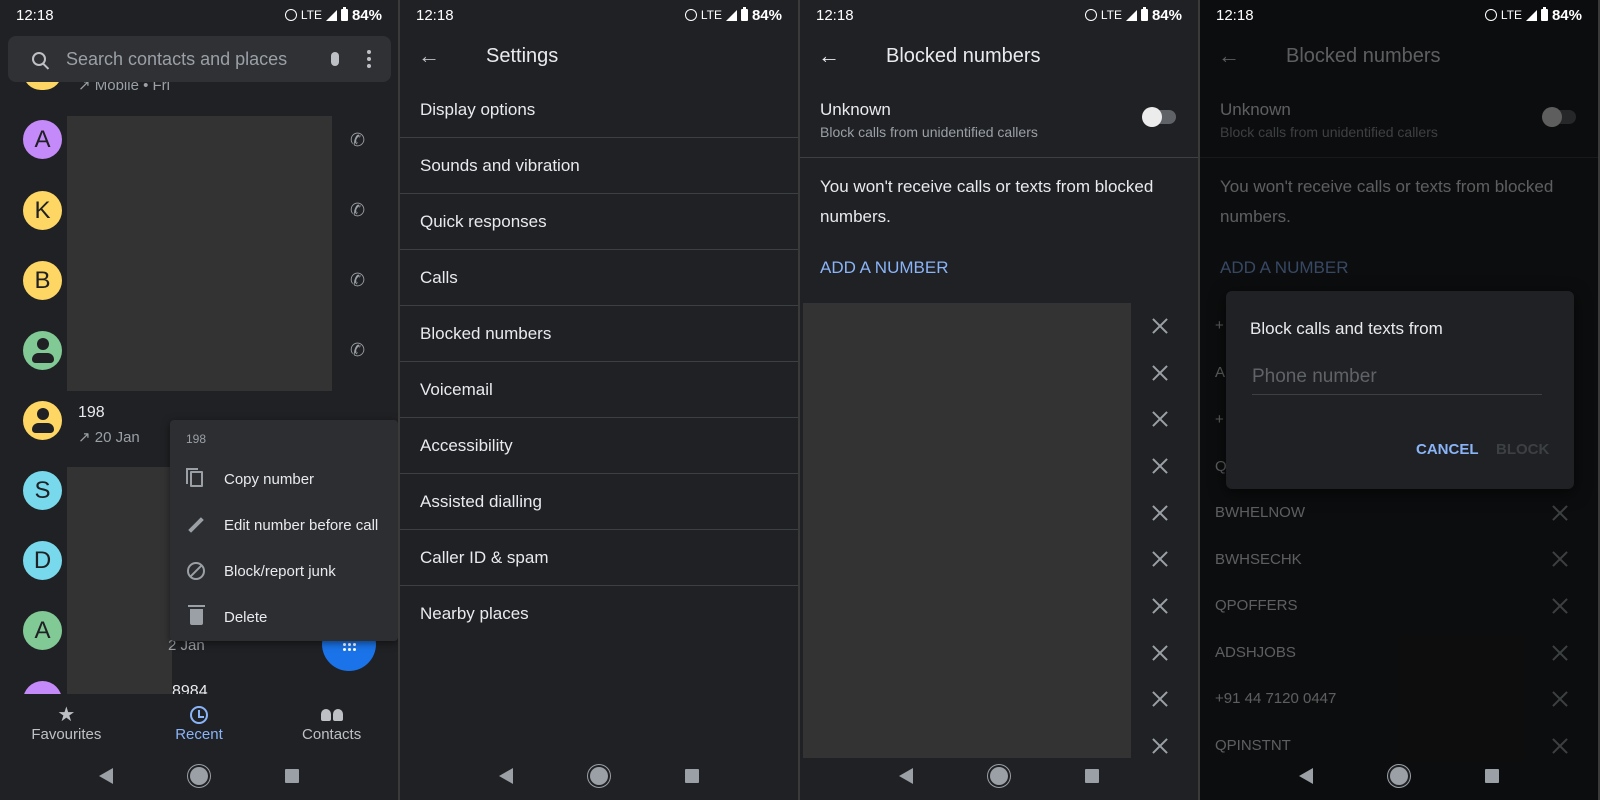 Image resolution: width=1600 pixels, height=800 pixels. What do you see at coordinates (599, 558) in the screenshot?
I see `settings-item-caller-id-spam: Caller ID & spam` at bounding box center [599, 558].